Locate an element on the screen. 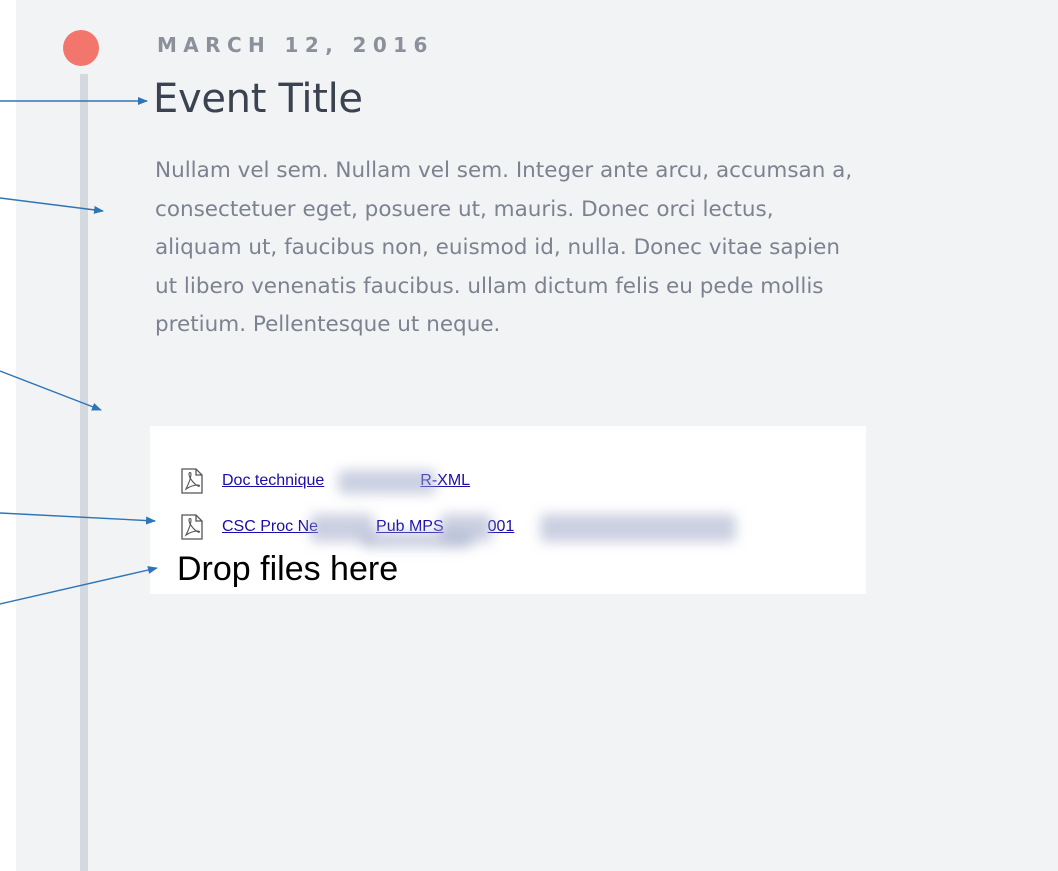  attachment-name-start: CSC Proc Ne is located at coordinates (270, 526).